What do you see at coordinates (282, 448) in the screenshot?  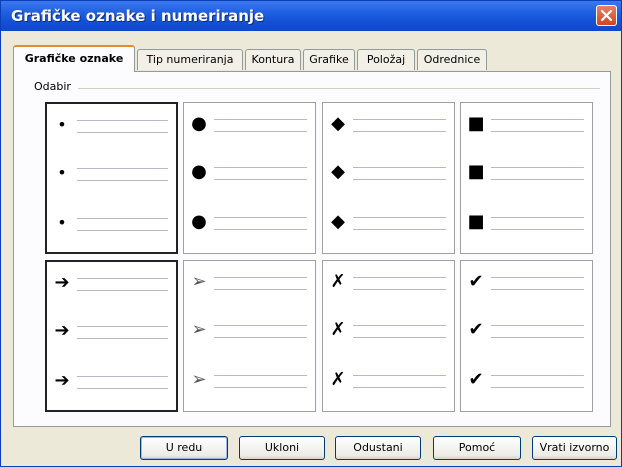 I see `remove-button: Ukloni` at bounding box center [282, 448].